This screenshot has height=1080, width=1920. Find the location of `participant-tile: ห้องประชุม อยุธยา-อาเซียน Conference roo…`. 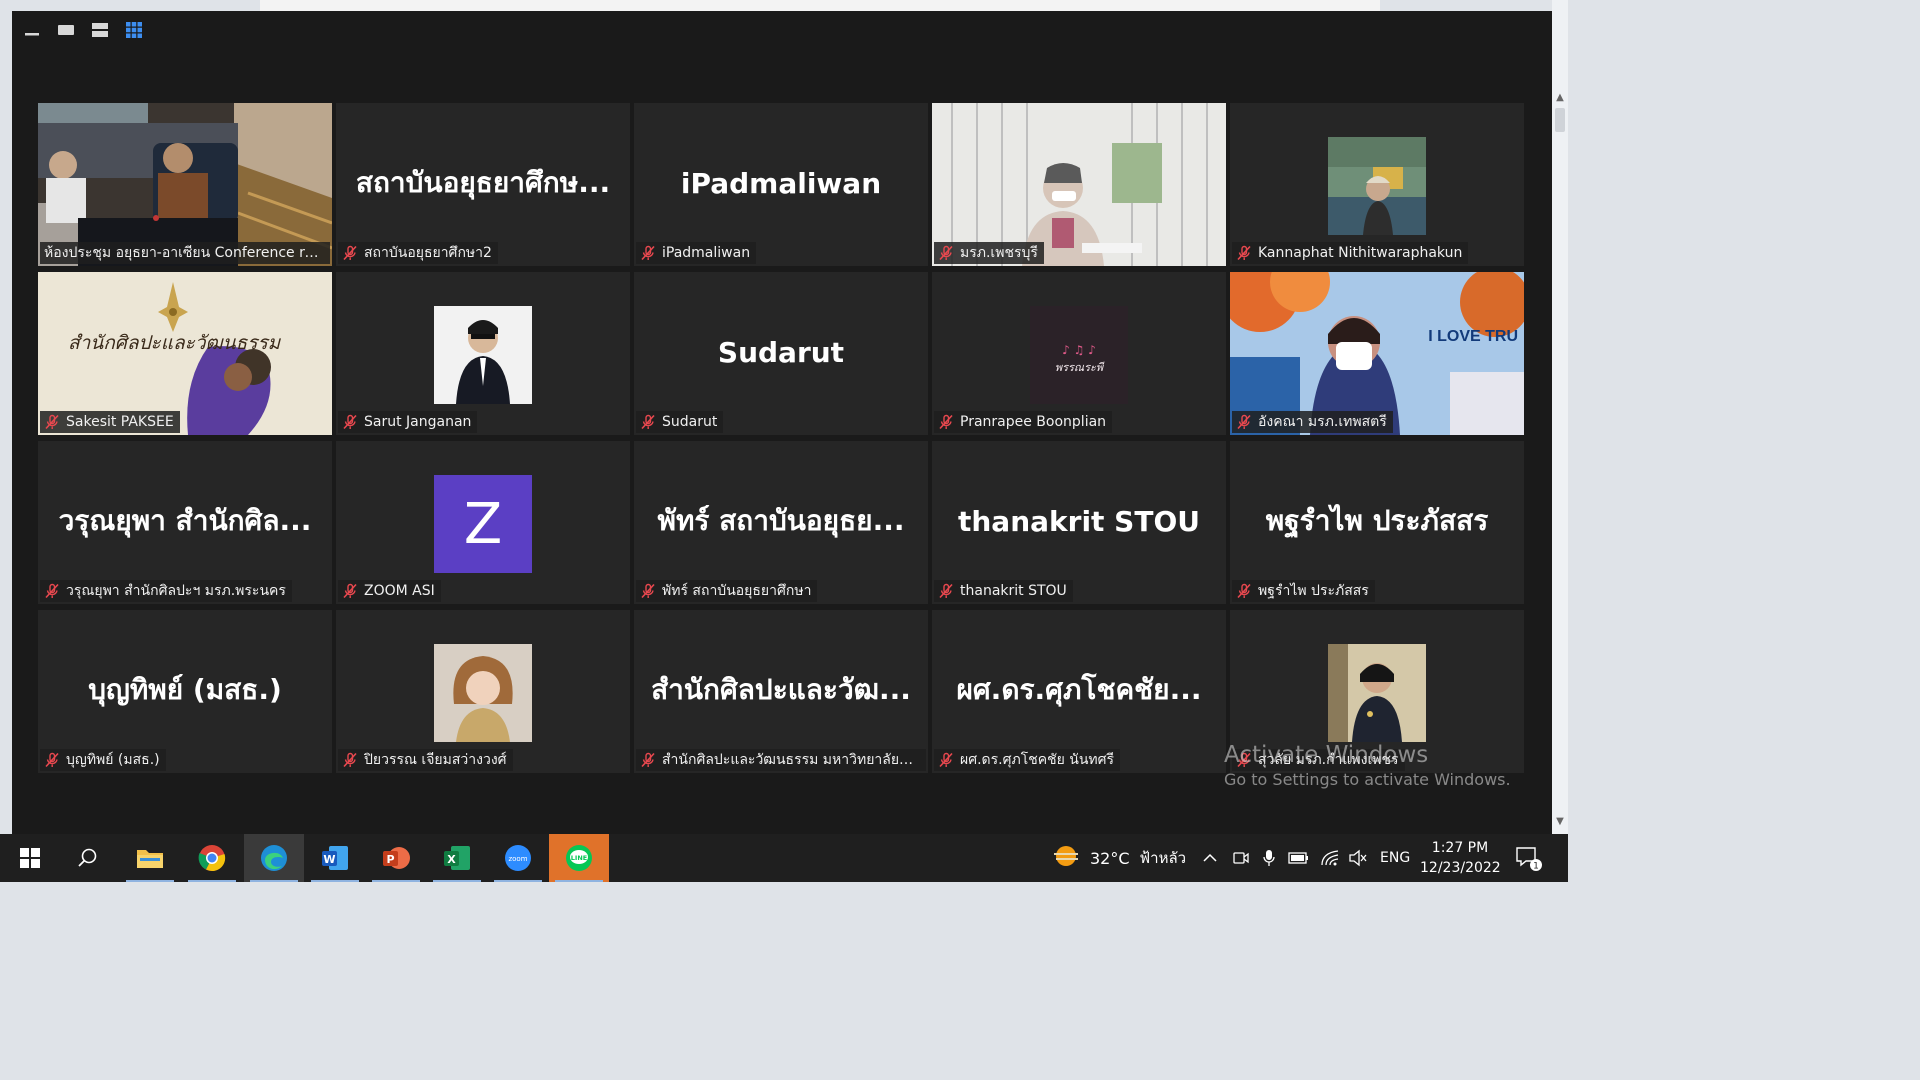

participant-tile: ห้องประชุม อยุธยา-อาเซียน Conference roo… is located at coordinates (185, 184).